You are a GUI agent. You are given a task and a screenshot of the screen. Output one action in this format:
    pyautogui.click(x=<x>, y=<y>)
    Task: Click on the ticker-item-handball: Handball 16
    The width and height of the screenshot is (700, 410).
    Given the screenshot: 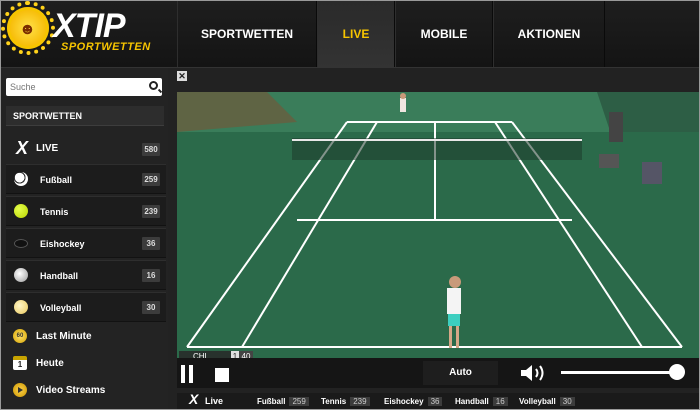 What is the action you would take?
    pyautogui.click(x=481, y=401)
    